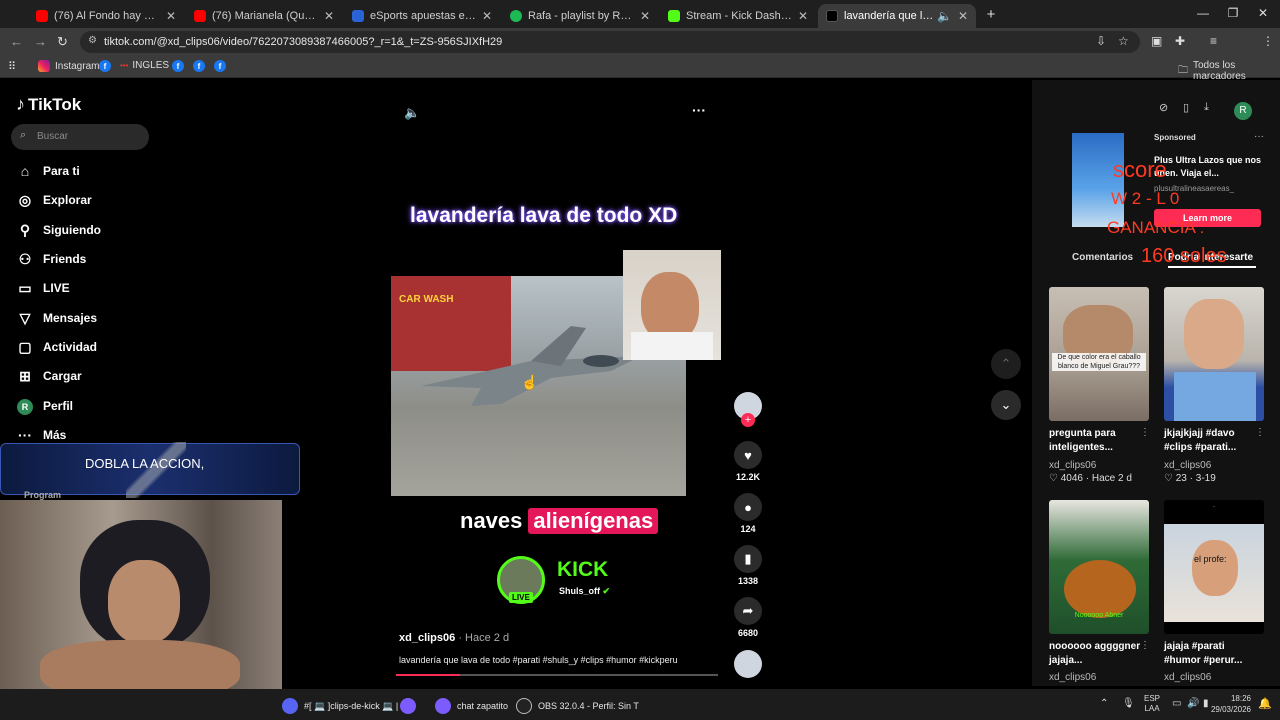 The width and height of the screenshot is (1280, 720). Describe the element at coordinates (1214, 507) in the screenshot. I see `thumb-top-text: ·` at that location.